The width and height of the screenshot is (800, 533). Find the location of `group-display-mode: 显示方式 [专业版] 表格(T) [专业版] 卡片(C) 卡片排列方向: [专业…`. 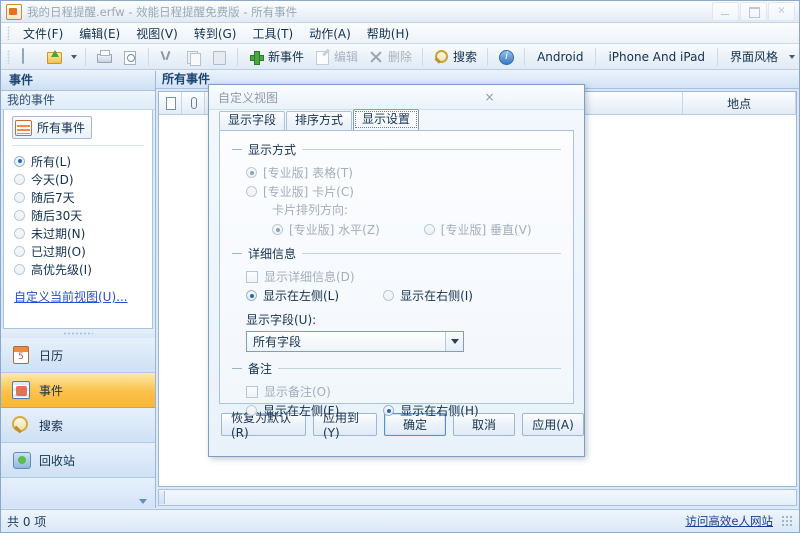

group-display-mode: 显示方式 [专业版] 表格(T) [专业版] 卡片(C) 卡片排列方向: [专业… is located at coordinates (396, 190).